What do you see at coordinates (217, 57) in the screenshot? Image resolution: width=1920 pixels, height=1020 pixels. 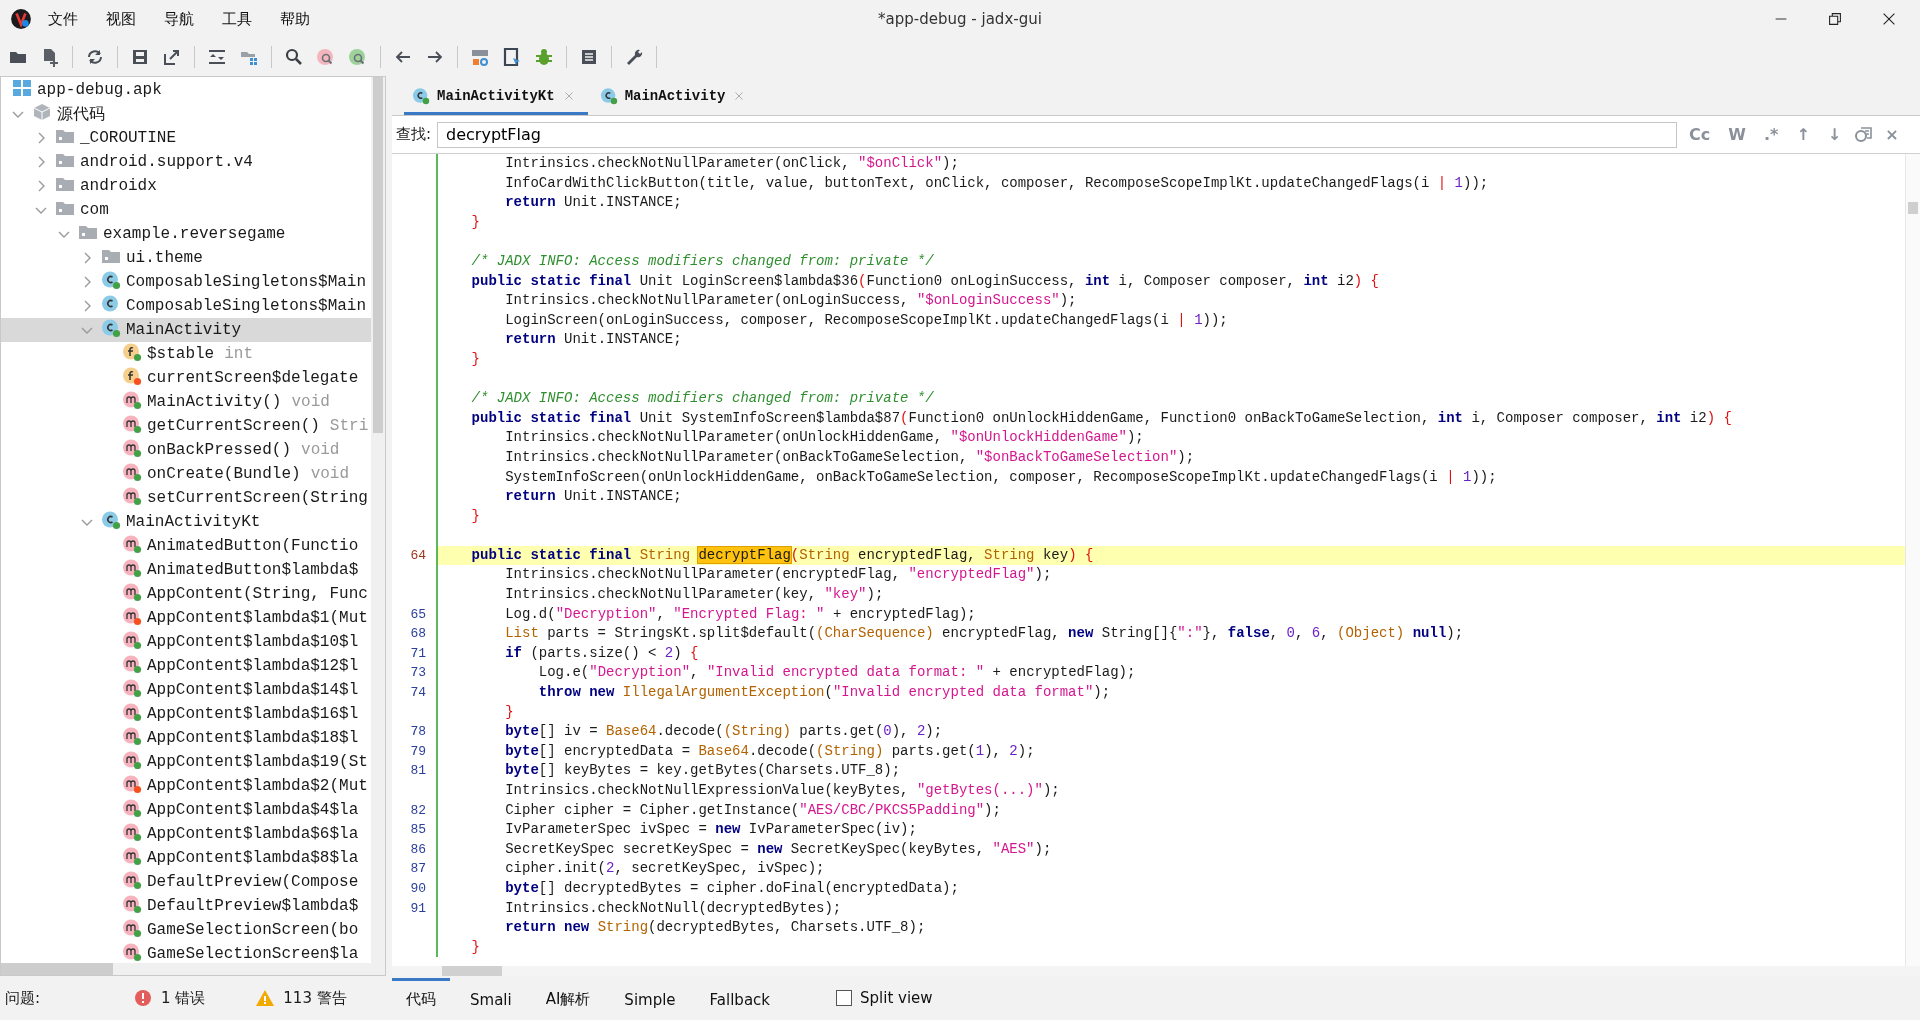 I see `align-icon` at bounding box center [217, 57].